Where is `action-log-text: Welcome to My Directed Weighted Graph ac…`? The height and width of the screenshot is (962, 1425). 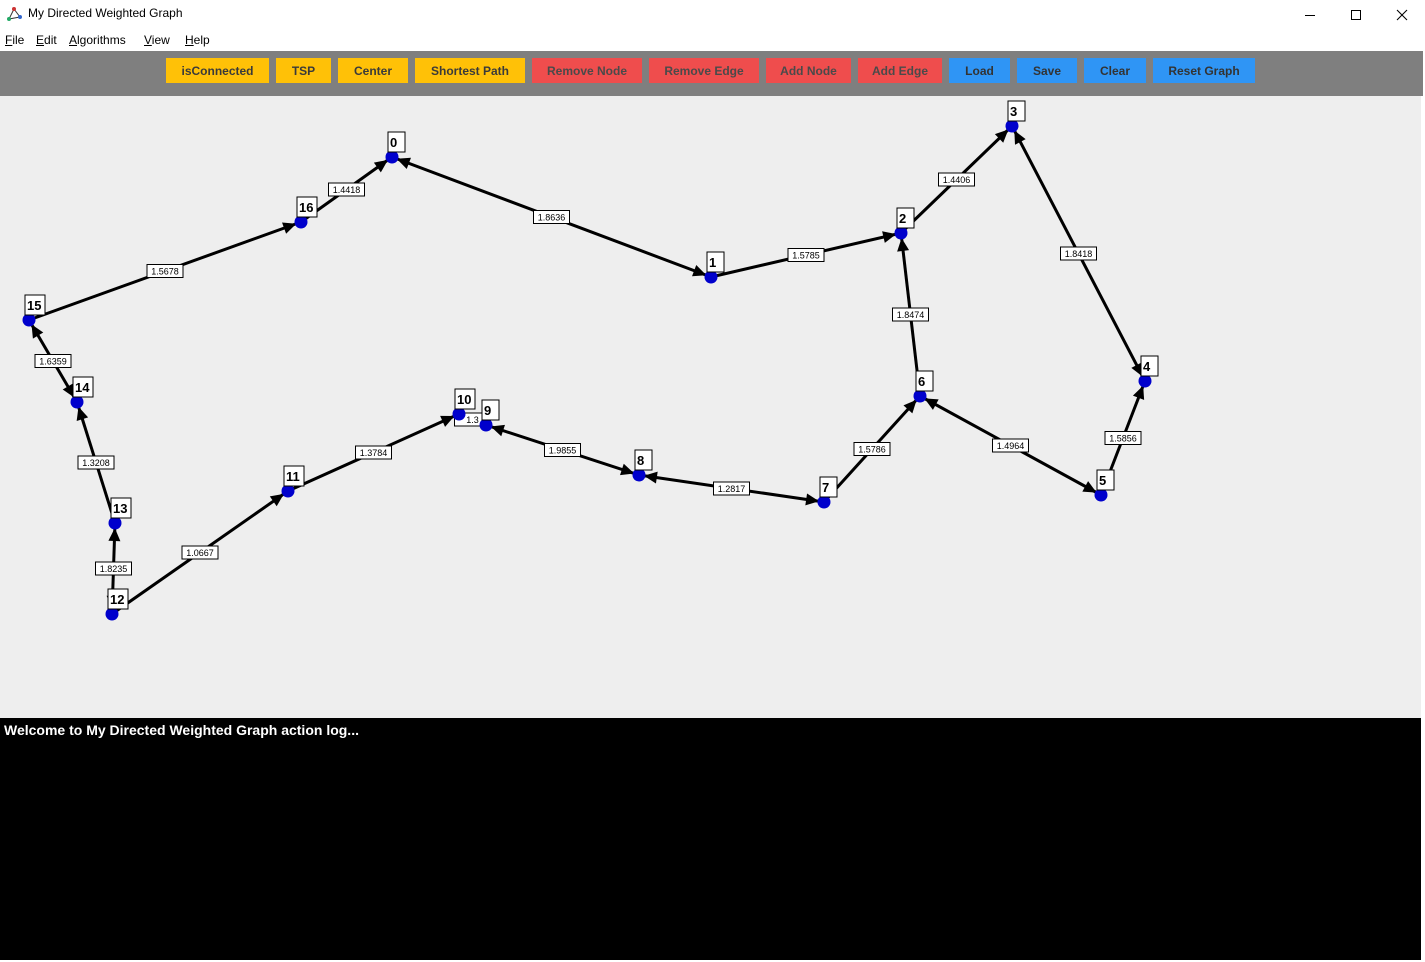
action-log-text: Welcome to My Directed Weighted Graph ac… is located at coordinates (181, 730).